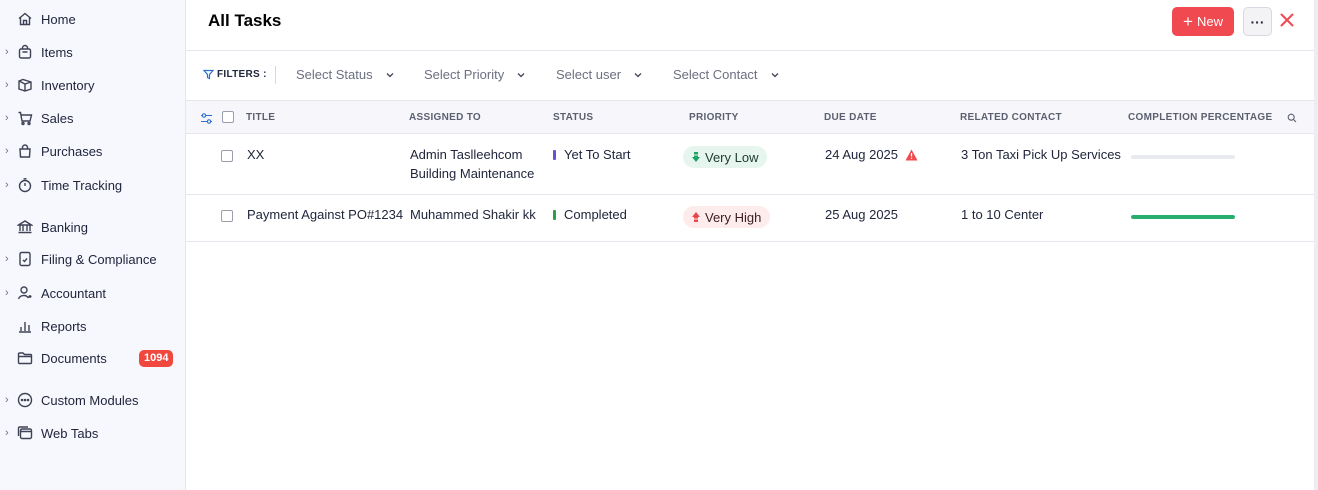 The width and height of the screenshot is (1318, 490). Describe the element at coordinates (93, 326) in the screenshot. I see `sidebar-item-reports: Reports` at that location.